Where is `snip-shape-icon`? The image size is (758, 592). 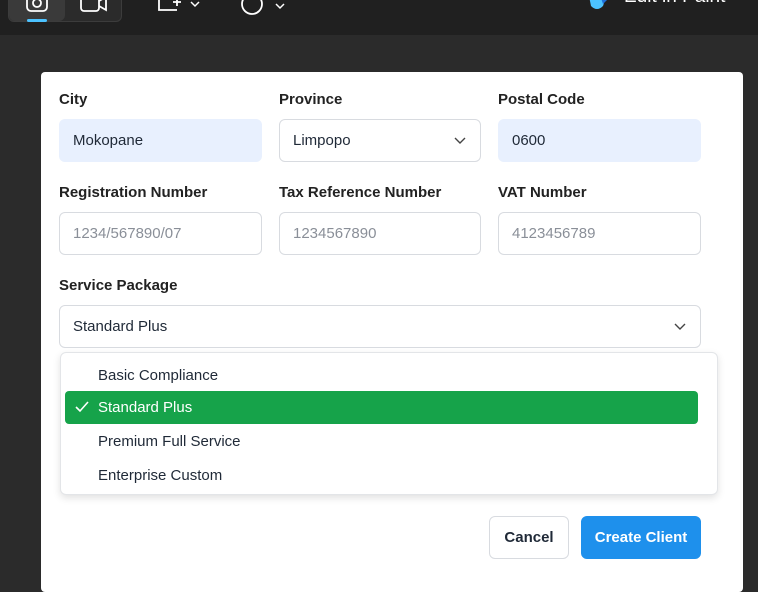 snip-shape-icon is located at coordinates (180, 8).